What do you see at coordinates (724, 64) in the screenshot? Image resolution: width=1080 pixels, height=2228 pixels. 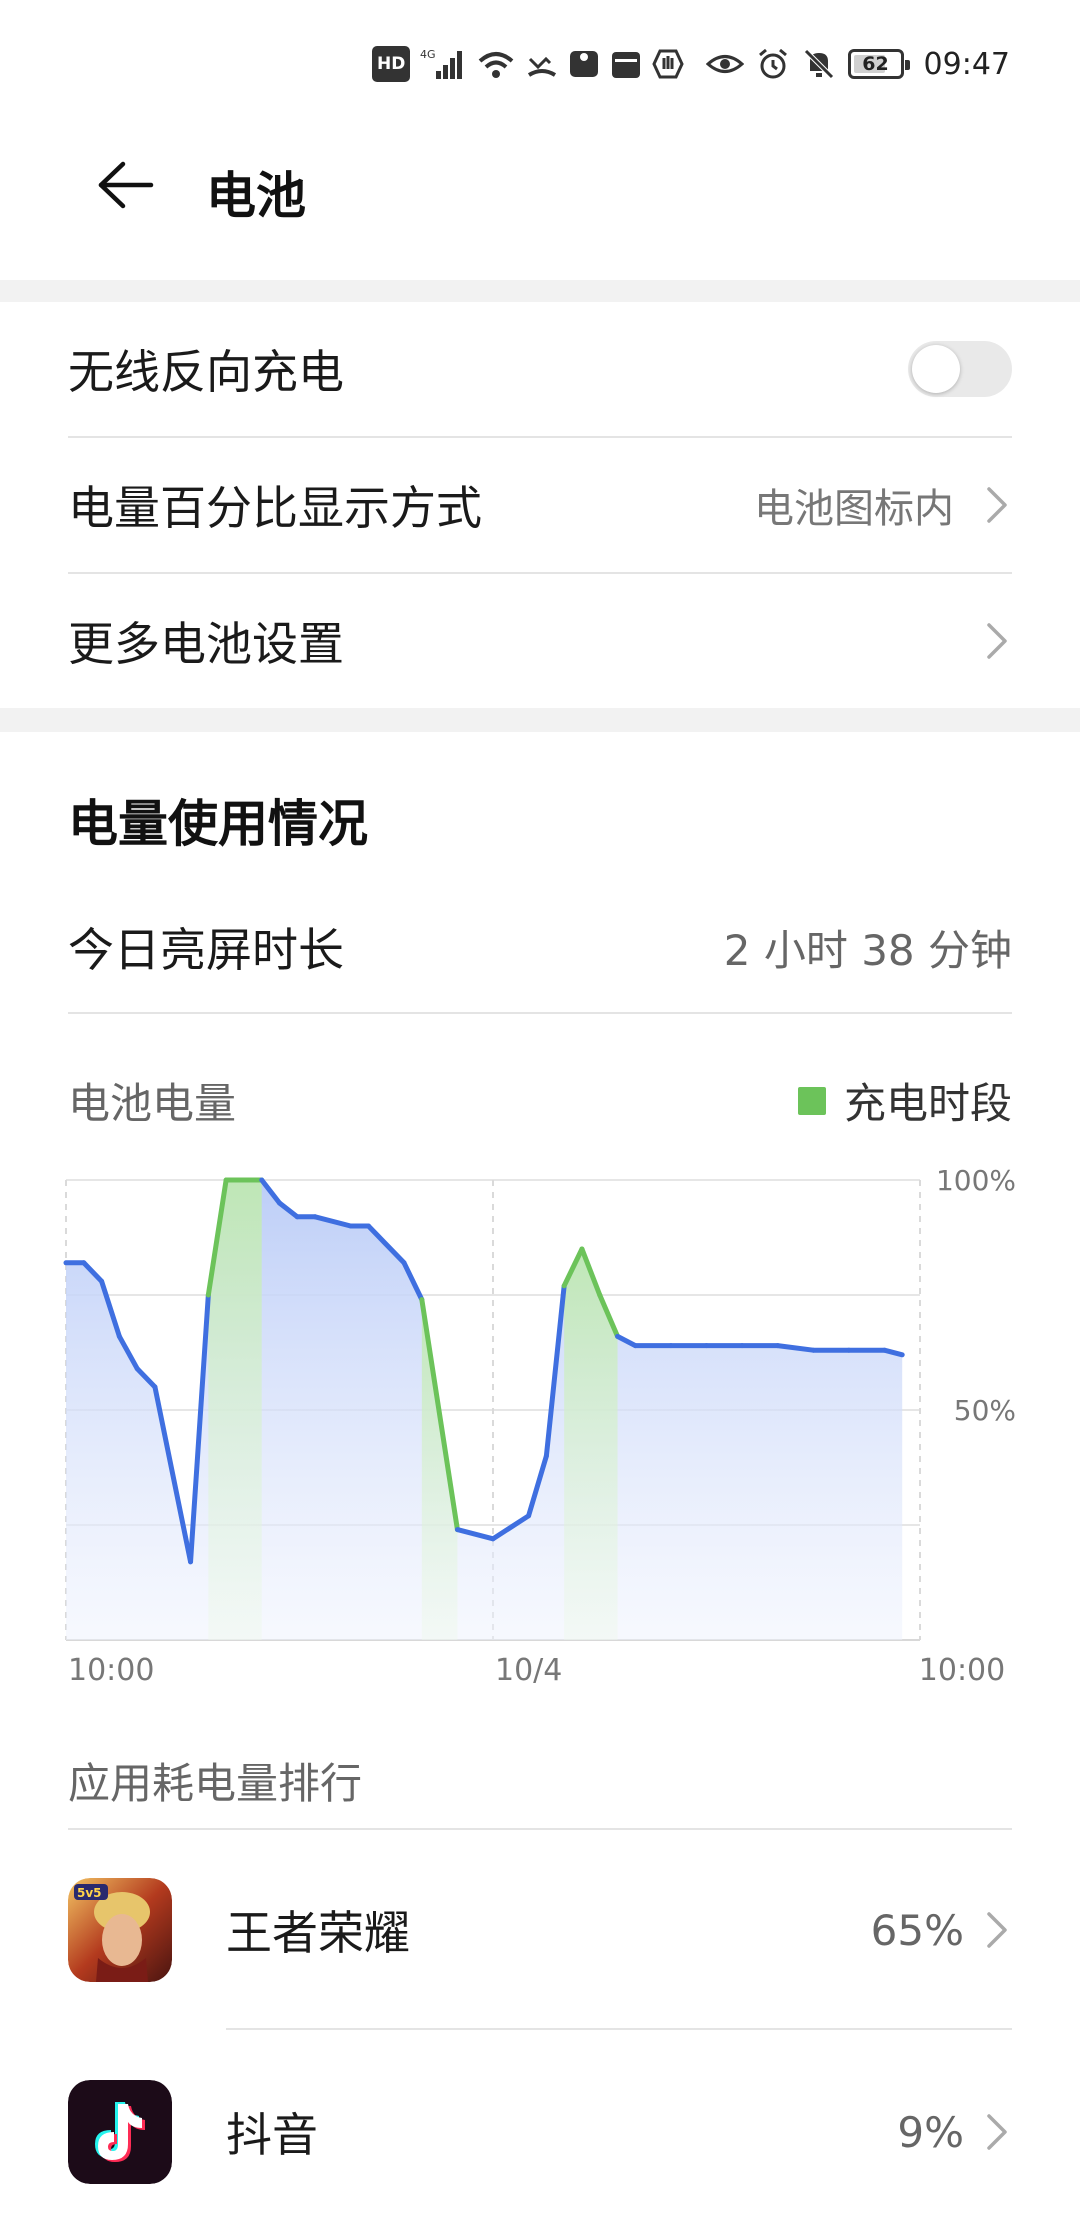 I see `eye-comfort-icon` at bounding box center [724, 64].